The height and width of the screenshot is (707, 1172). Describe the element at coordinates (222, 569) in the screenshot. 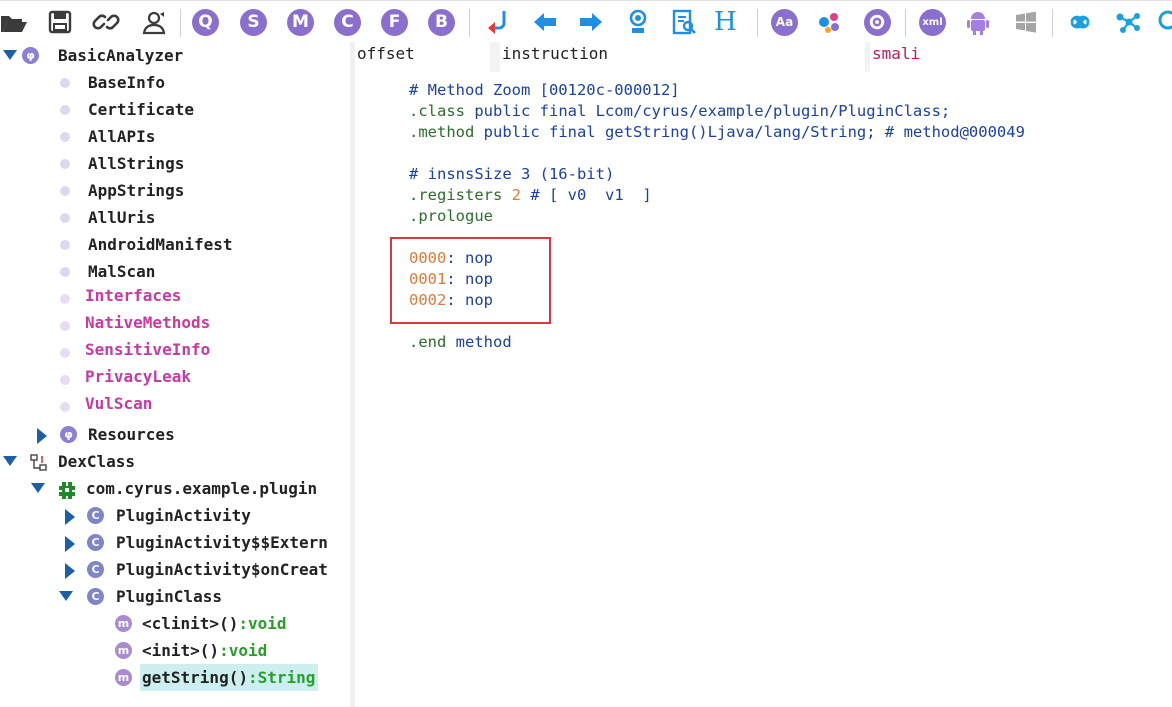

I see `tree-node-label: PluginActivity$onCreat` at that location.